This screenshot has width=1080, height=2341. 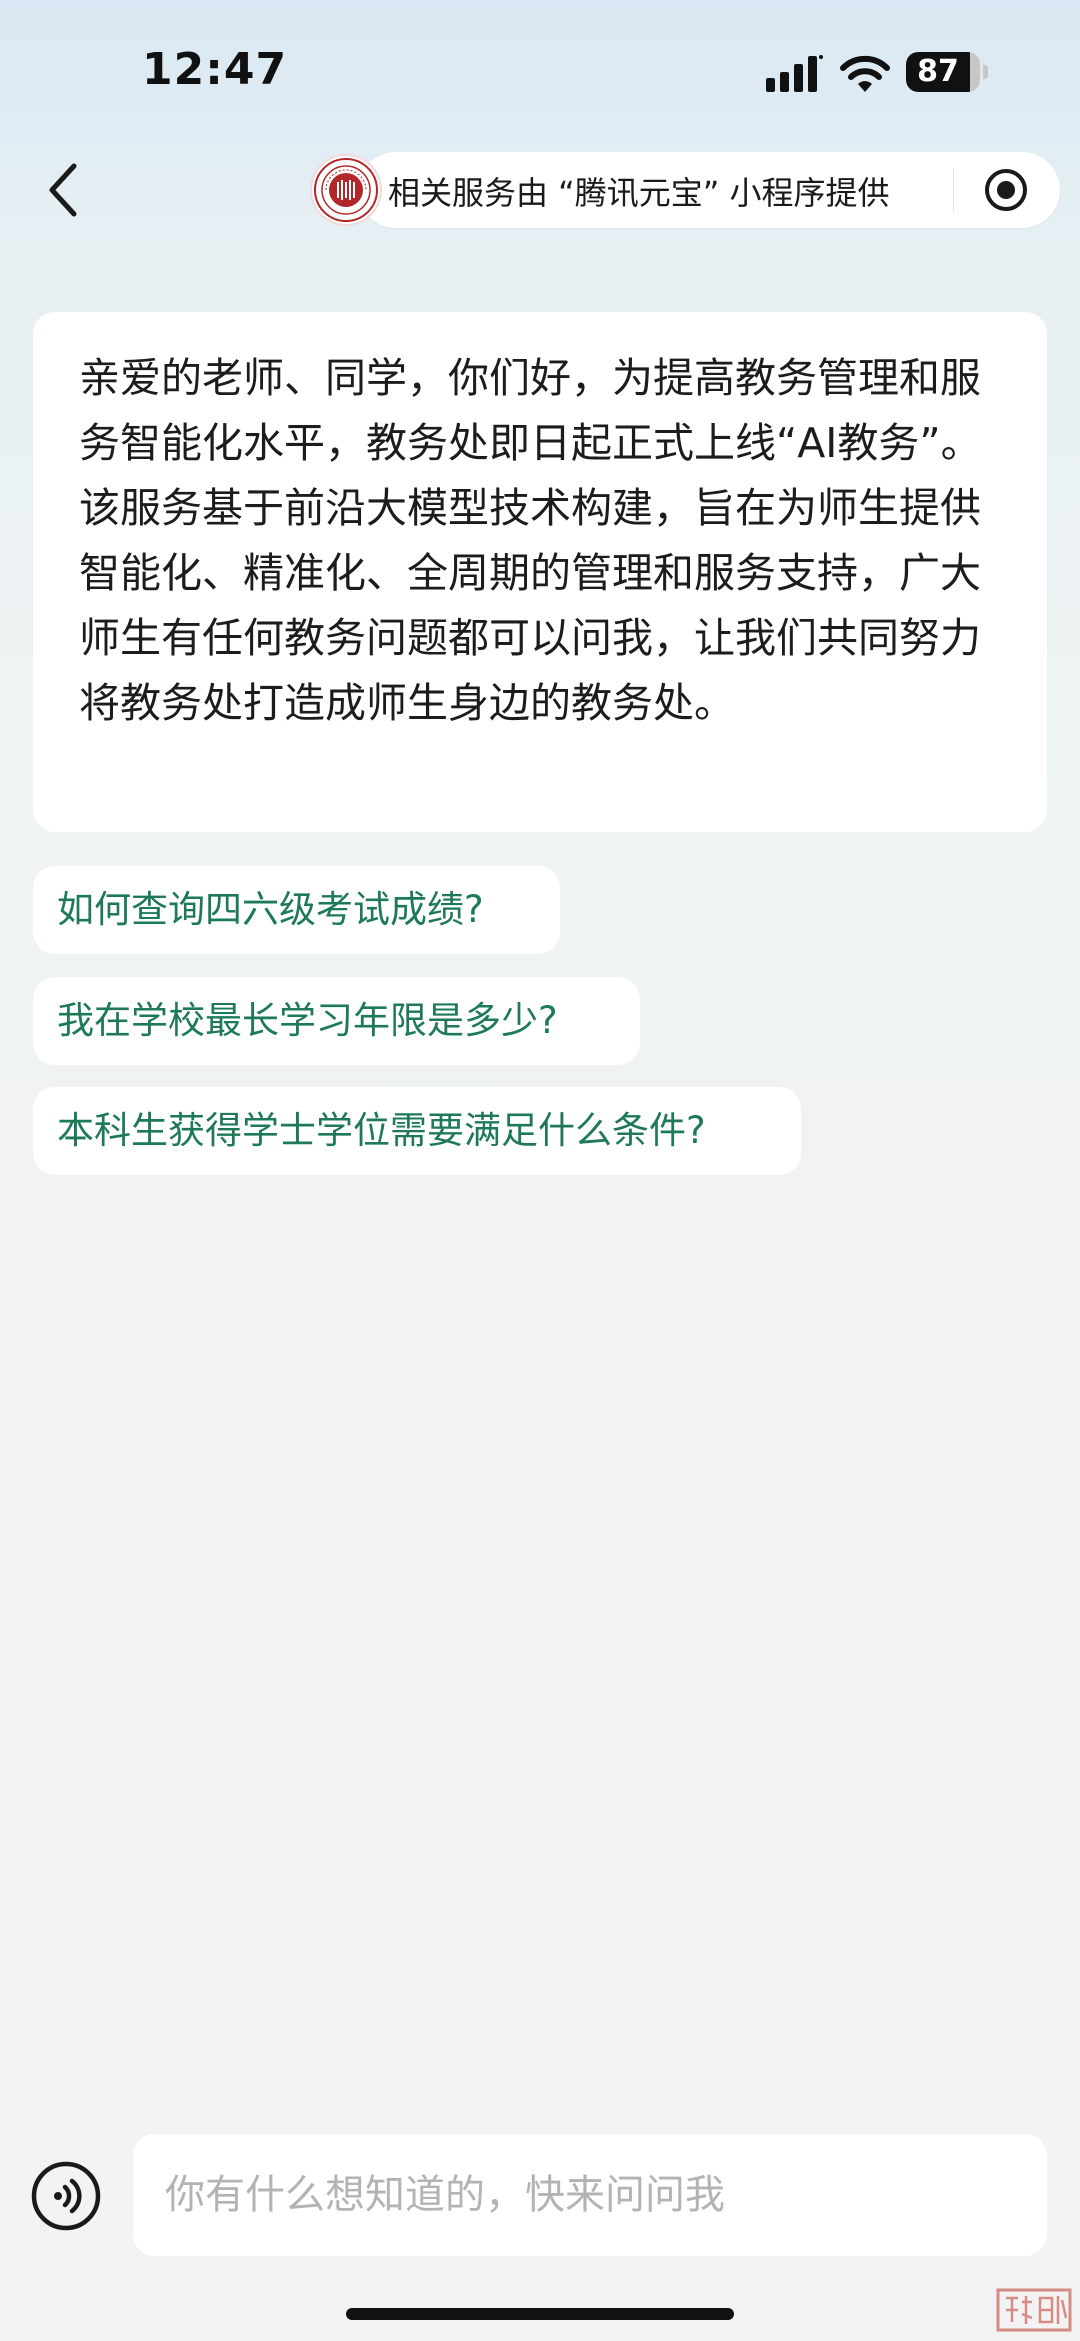 What do you see at coordinates (215, 69) in the screenshot?
I see `status-time: 12:47` at bounding box center [215, 69].